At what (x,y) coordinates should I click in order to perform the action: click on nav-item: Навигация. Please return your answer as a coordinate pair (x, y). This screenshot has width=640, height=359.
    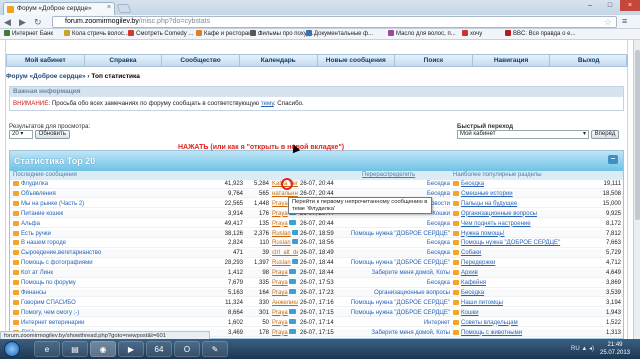
    Looking at the image, I should click on (512, 61).